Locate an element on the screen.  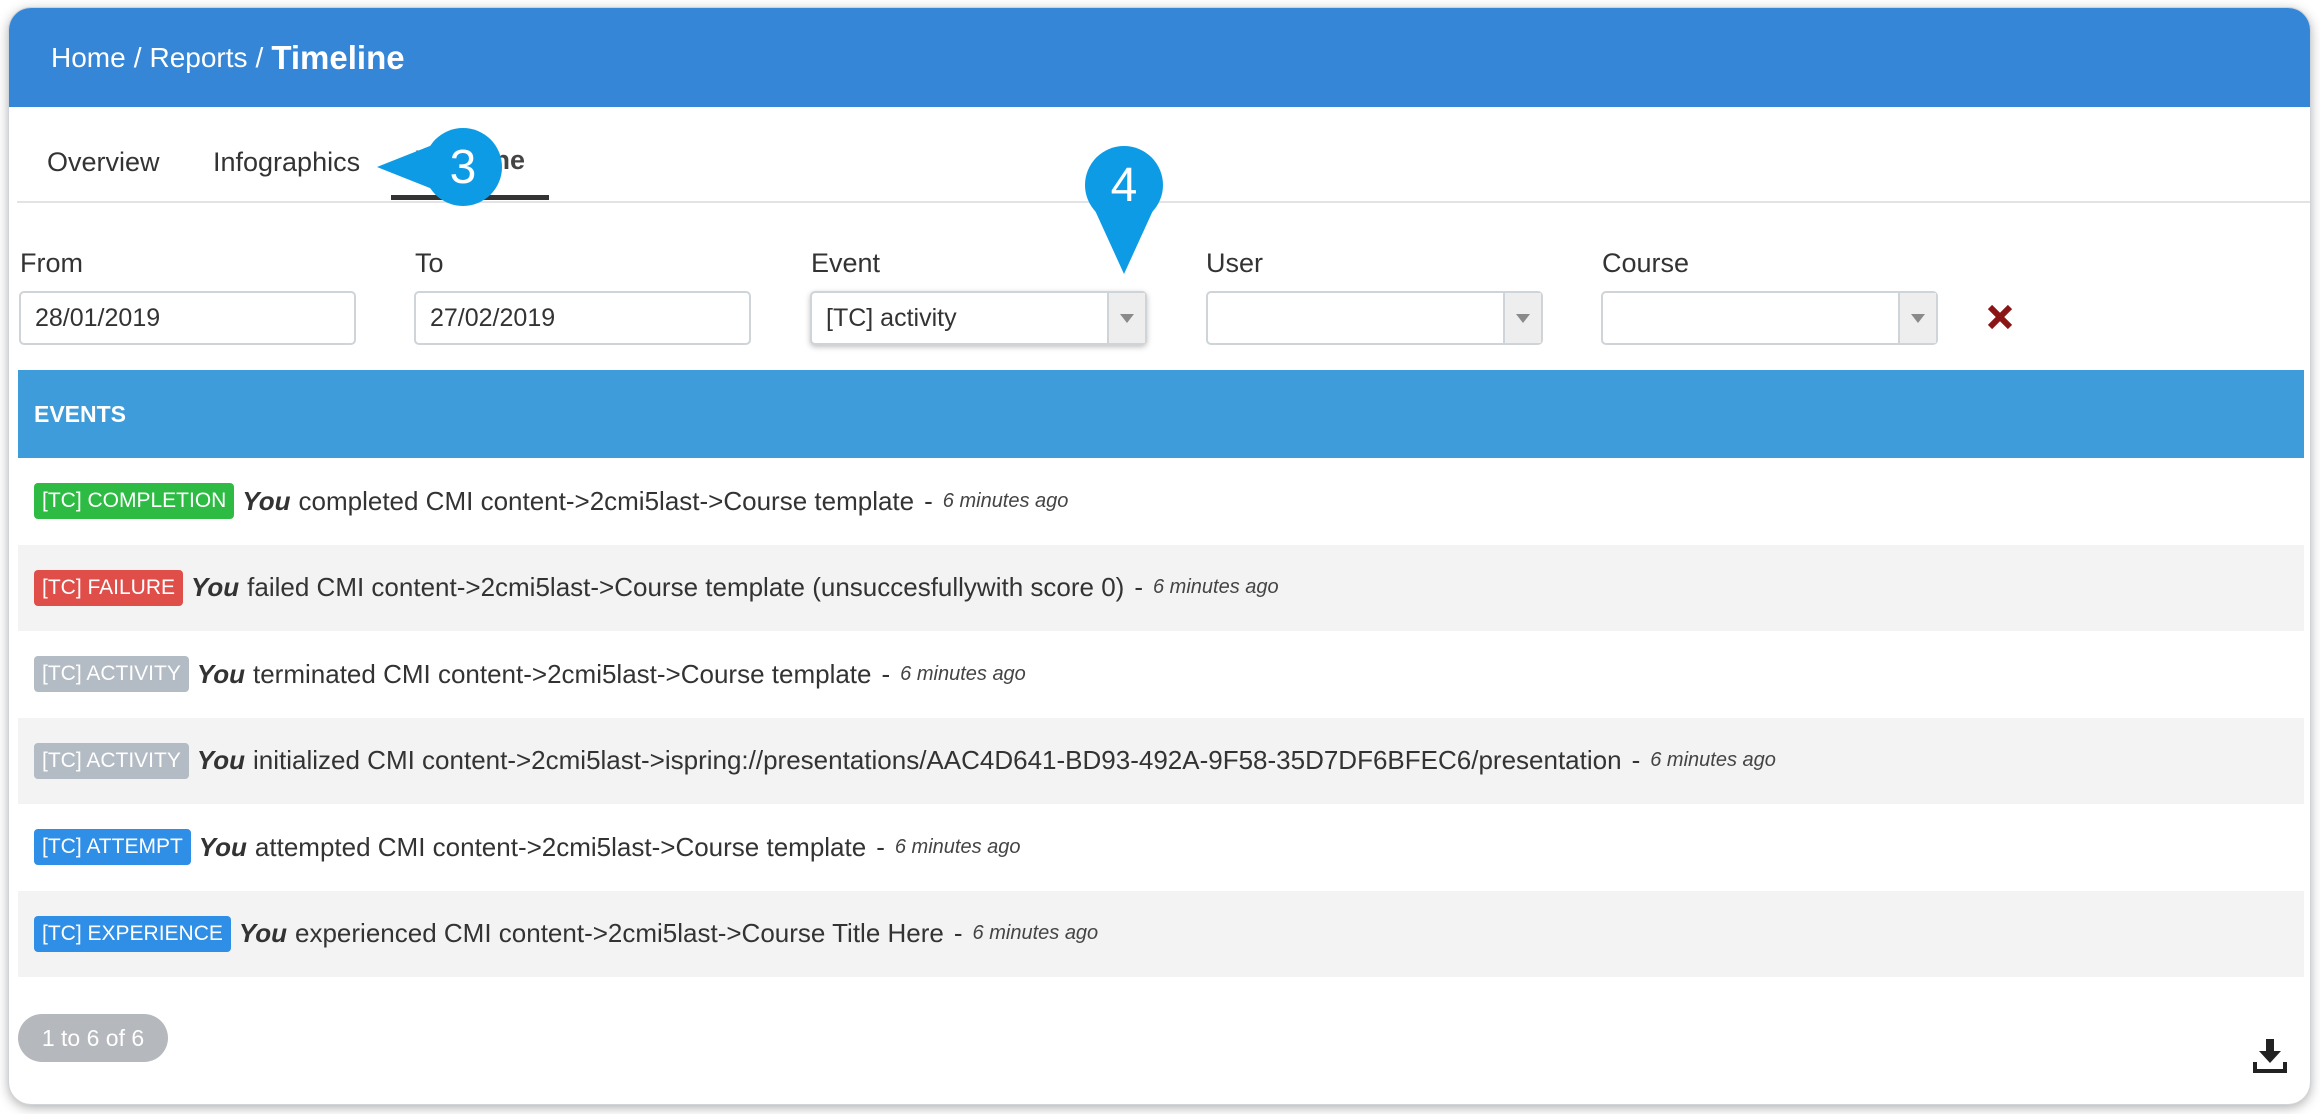
breadcrumb-home: Home is located at coordinates (88, 58).